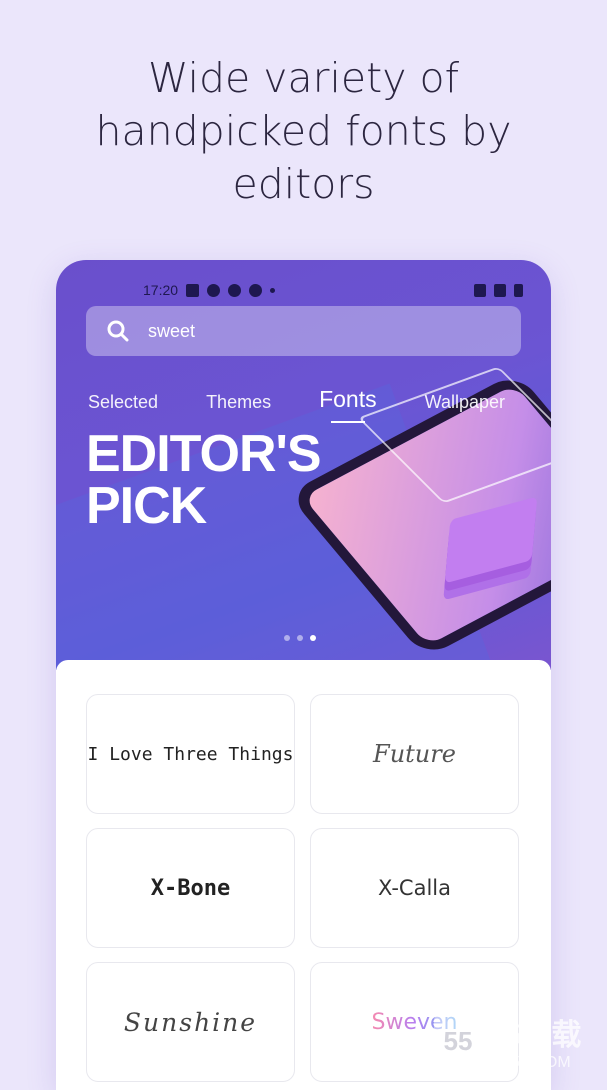 This screenshot has width=607, height=1090. What do you see at coordinates (193, 290) in the screenshot?
I see `shopping-bag-icon` at bounding box center [193, 290].